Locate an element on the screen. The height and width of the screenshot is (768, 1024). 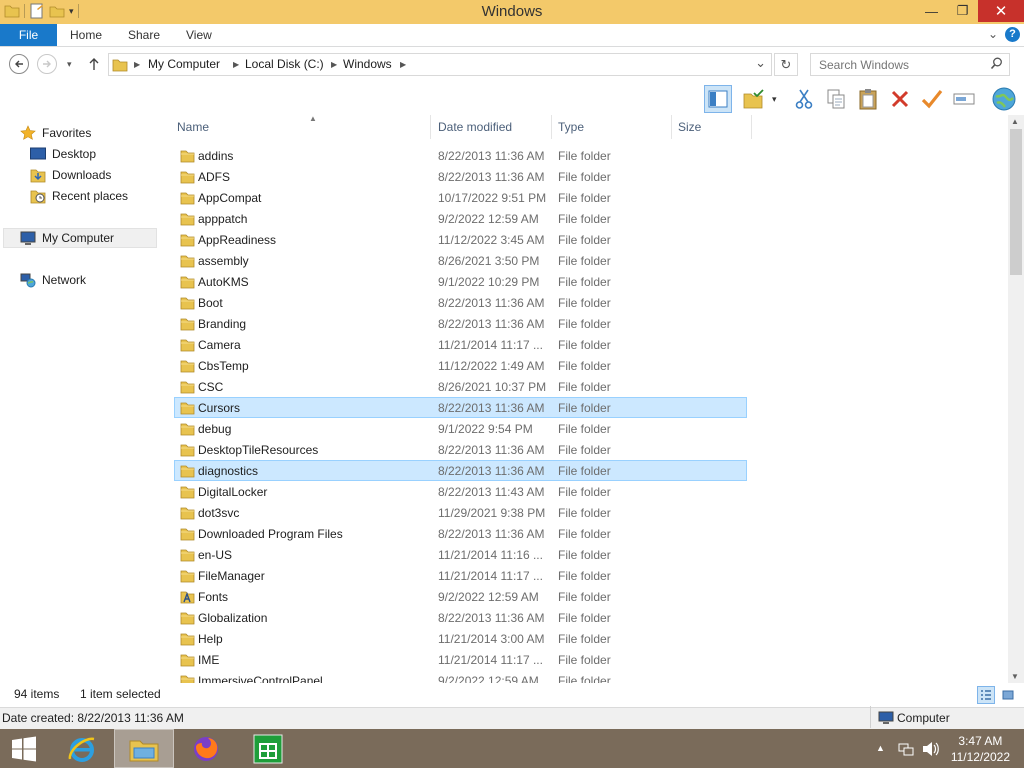
file-row: addins 8/22/2013 11:36 AM File folder is located at coordinates (460, 155).